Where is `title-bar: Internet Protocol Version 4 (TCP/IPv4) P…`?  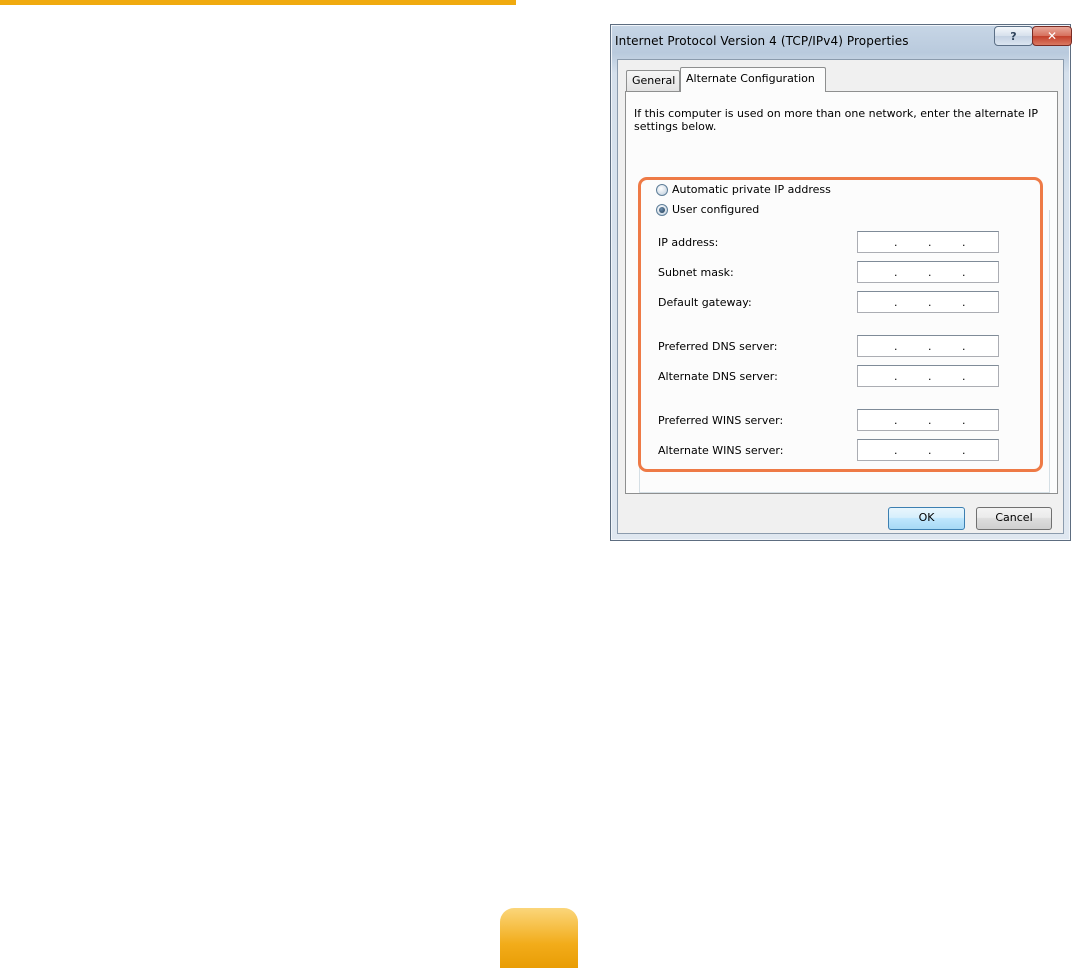 title-bar: Internet Protocol Version 4 (TCP/IPv4) P… is located at coordinates (841, 42).